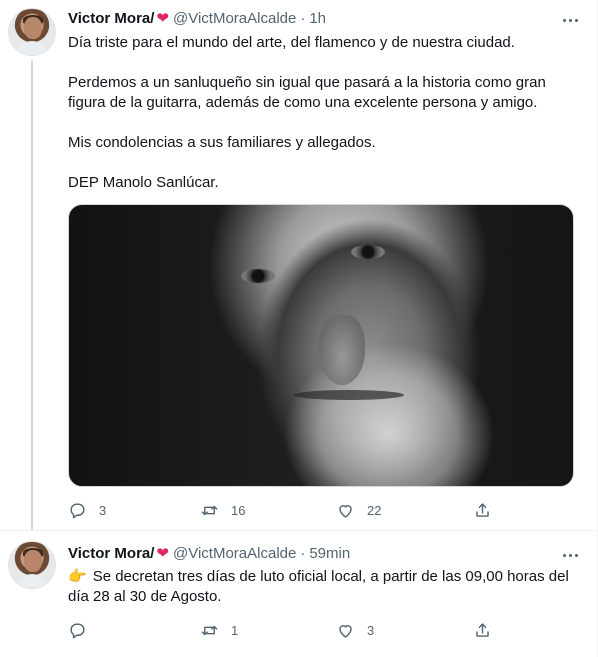 The height and width of the screenshot is (657, 598). I want to click on pointing-hand-emoji: 👉, so click(77, 576).